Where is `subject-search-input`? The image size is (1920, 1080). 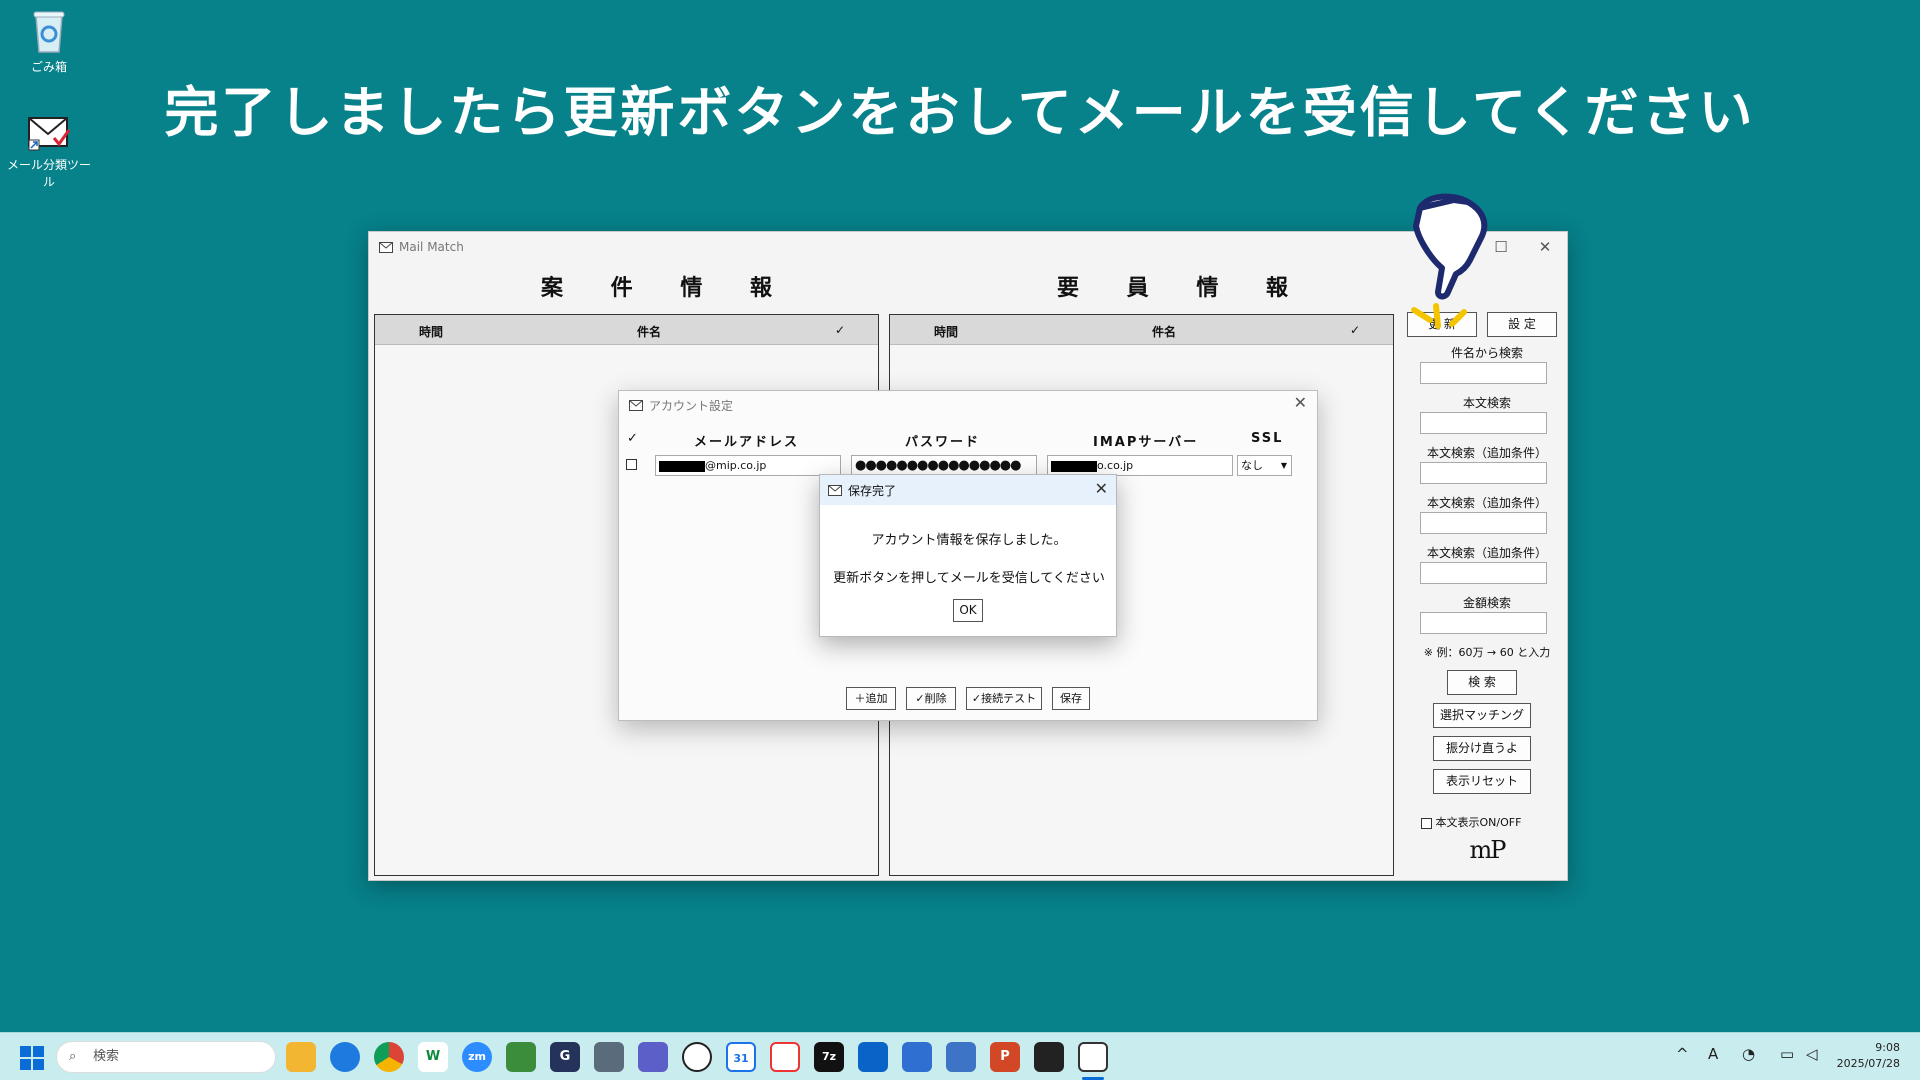 subject-search-input is located at coordinates (1483, 373).